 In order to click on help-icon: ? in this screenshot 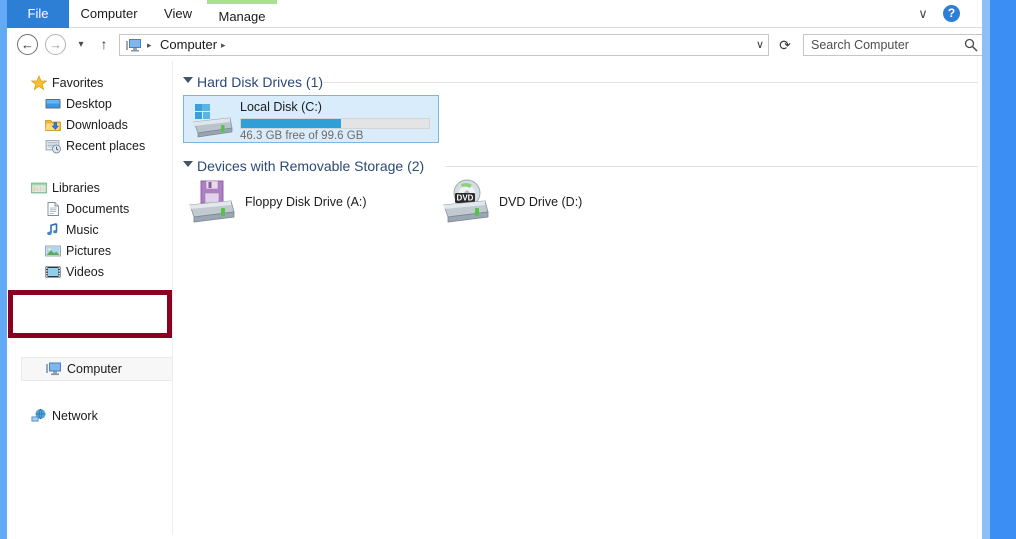, I will do `click(951, 13)`.